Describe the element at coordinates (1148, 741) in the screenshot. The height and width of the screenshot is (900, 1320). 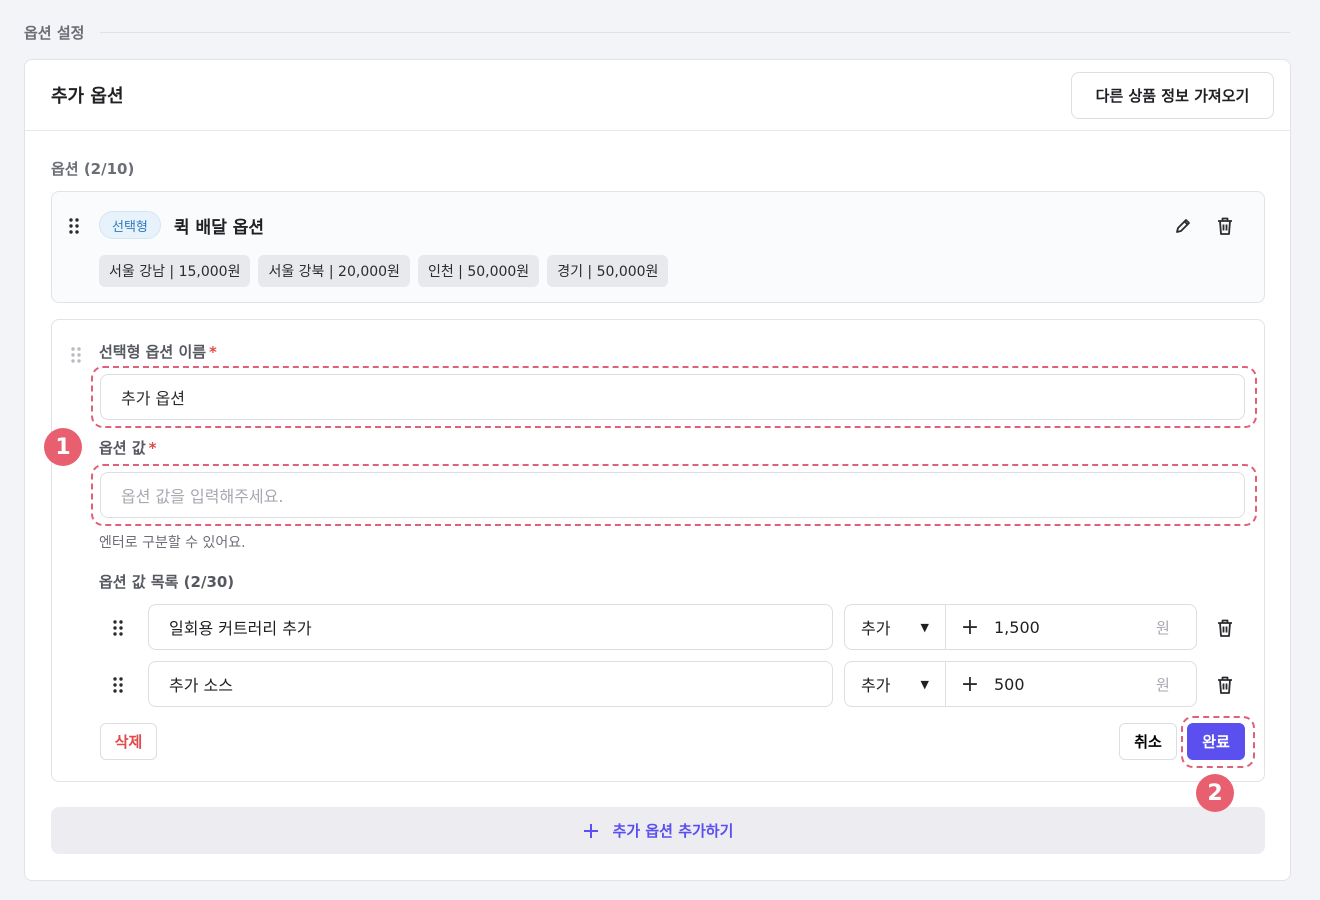
I see `cancel-button: 취소` at that location.